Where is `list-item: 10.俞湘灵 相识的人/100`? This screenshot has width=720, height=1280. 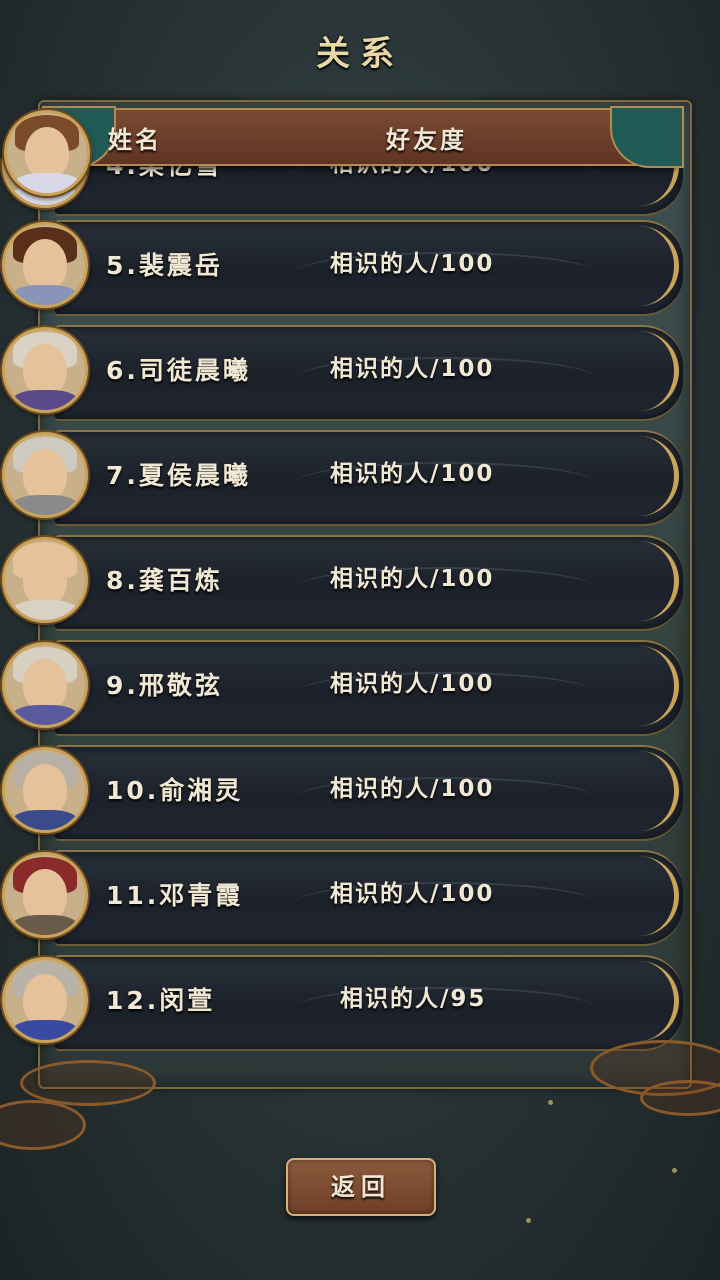
list-item: 10.俞湘灵 相识的人/100 is located at coordinates (360, 791).